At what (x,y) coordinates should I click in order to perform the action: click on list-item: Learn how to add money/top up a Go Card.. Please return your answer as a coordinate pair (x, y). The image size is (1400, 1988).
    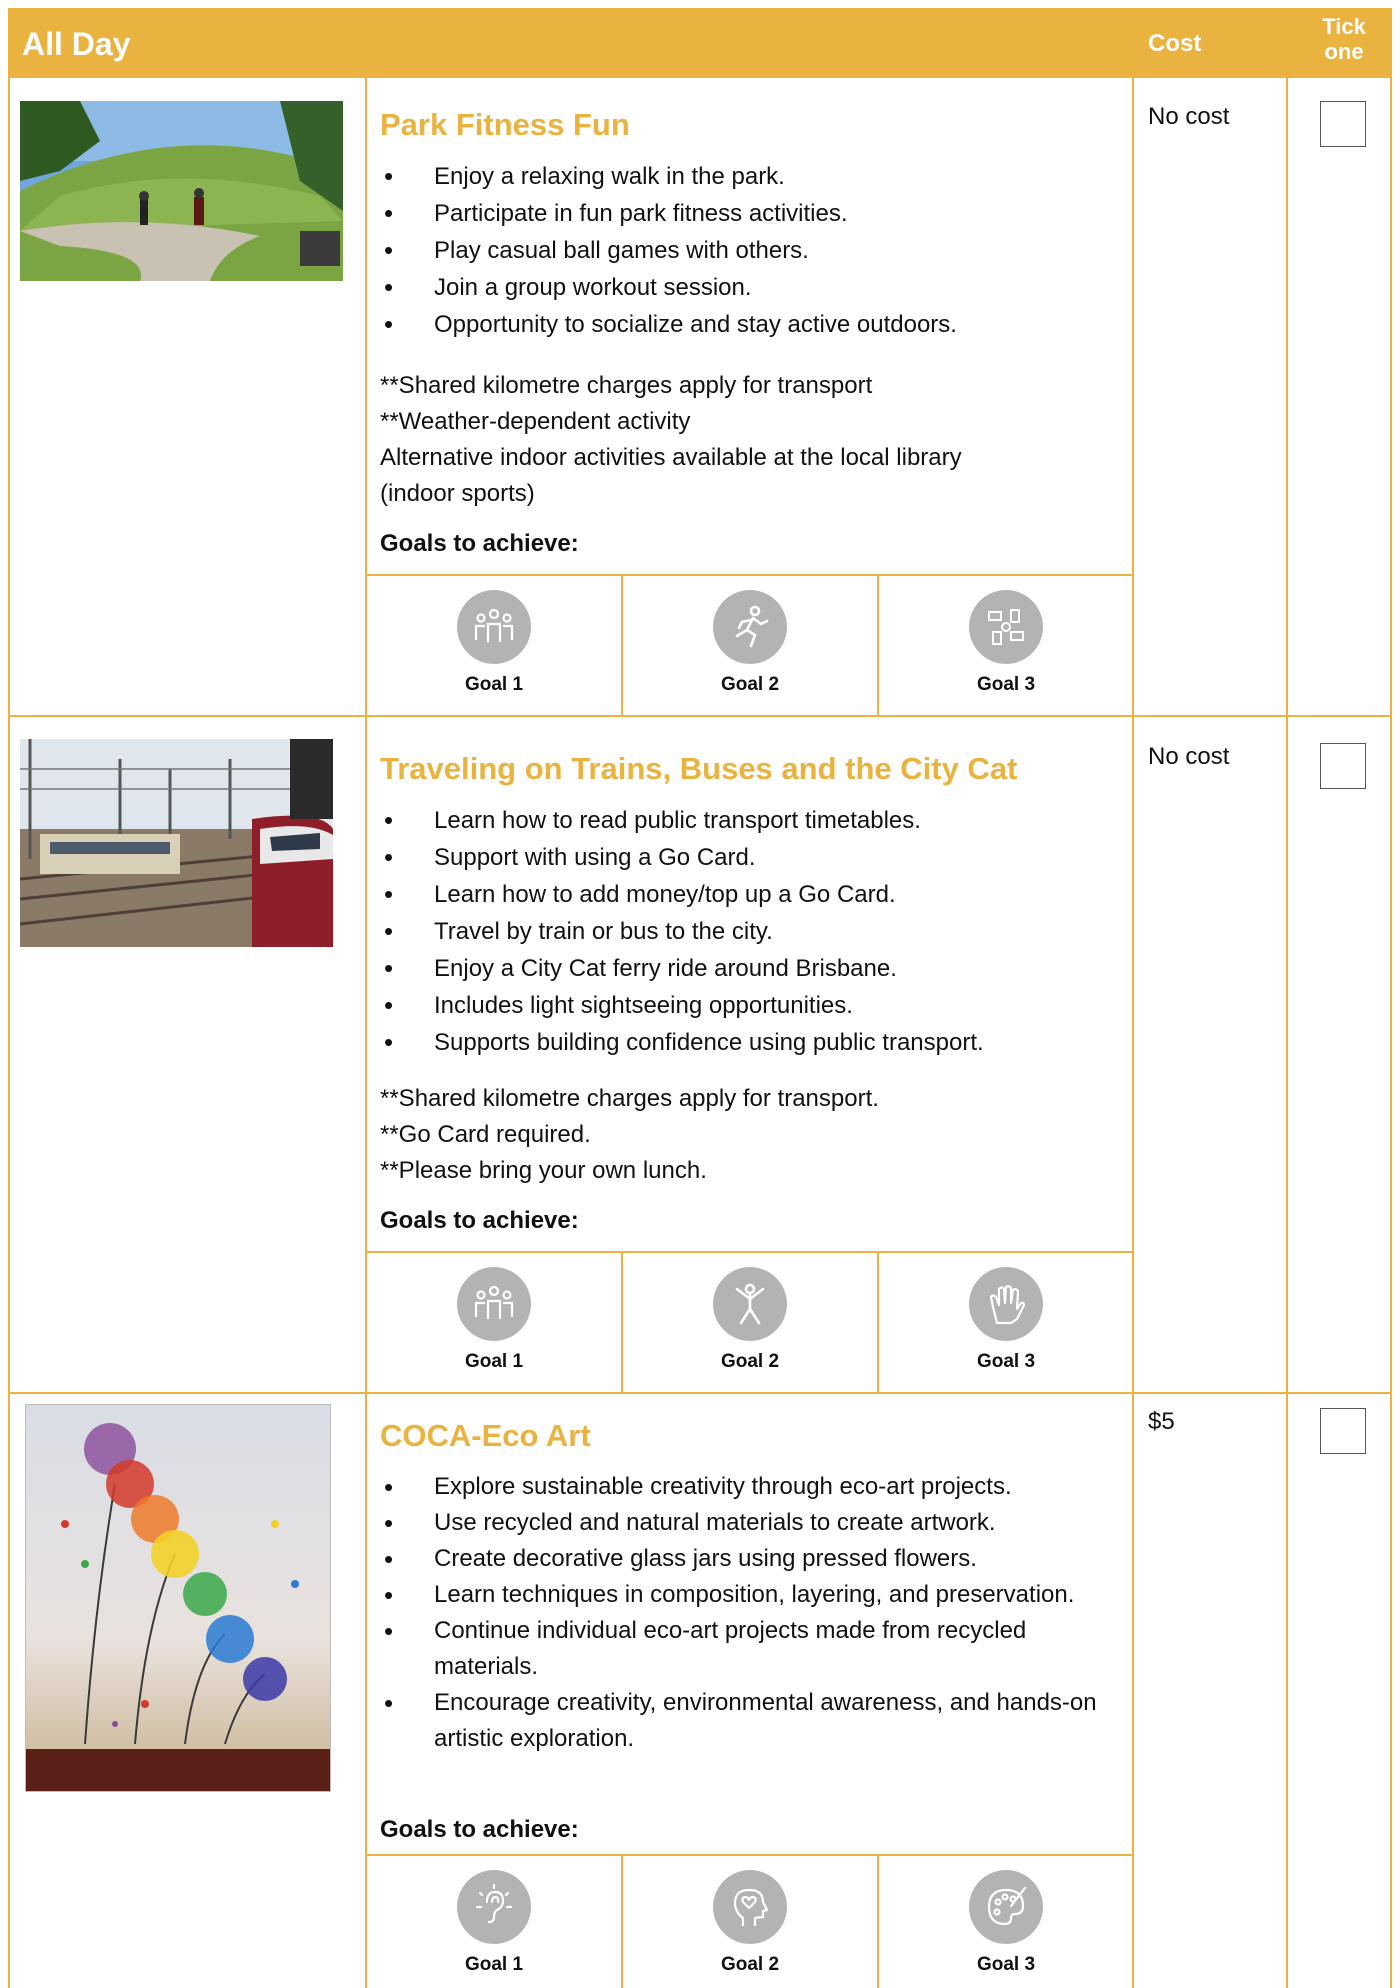
    Looking at the image, I should click on (750, 894).